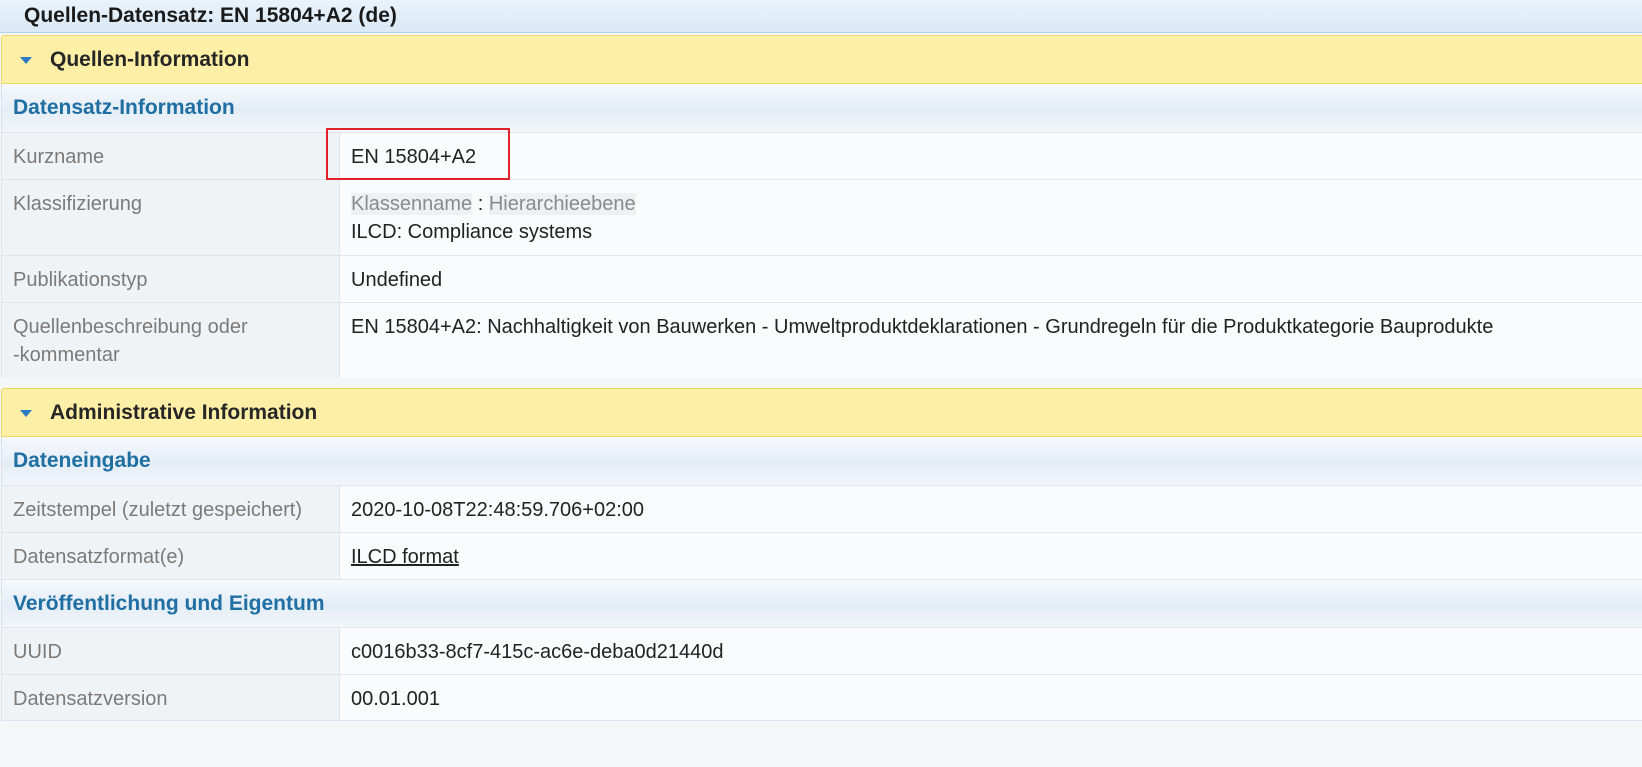 The image size is (1642, 767). Describe the element at coordinates (996, 204) in the screenshot. I see `classification-keys: Klassenname : Hierarchieebene` at that location.